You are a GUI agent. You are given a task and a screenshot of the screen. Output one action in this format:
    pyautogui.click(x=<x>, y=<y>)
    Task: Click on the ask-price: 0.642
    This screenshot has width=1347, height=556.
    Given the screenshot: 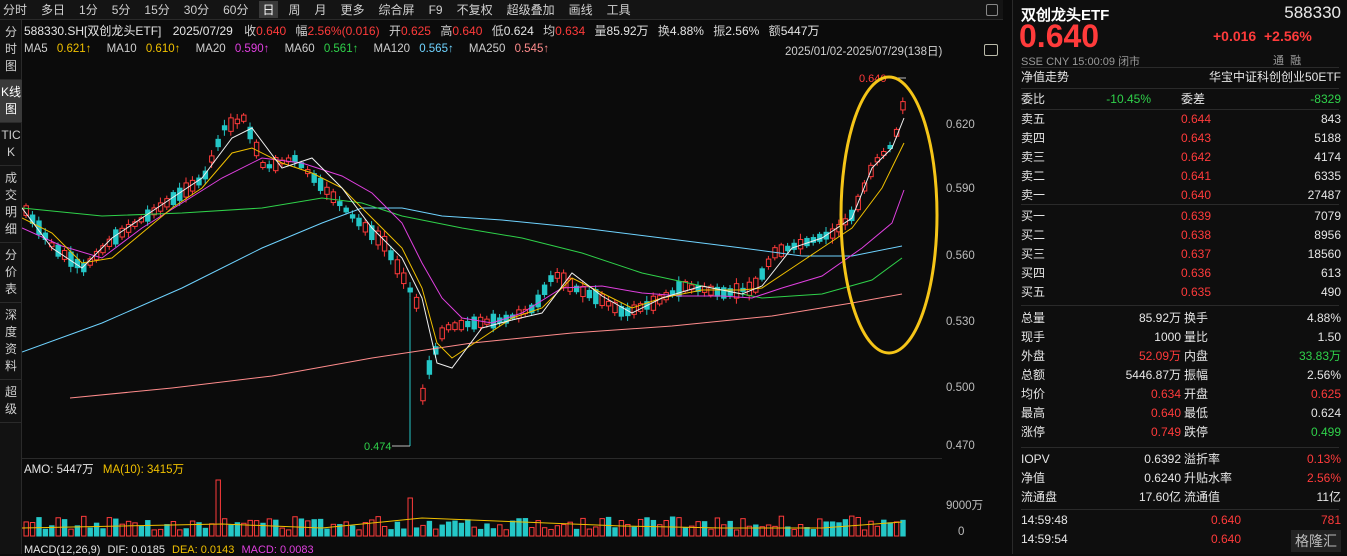 What is the action you would take?
    pyautogui.click(x=1196, y=157)
    